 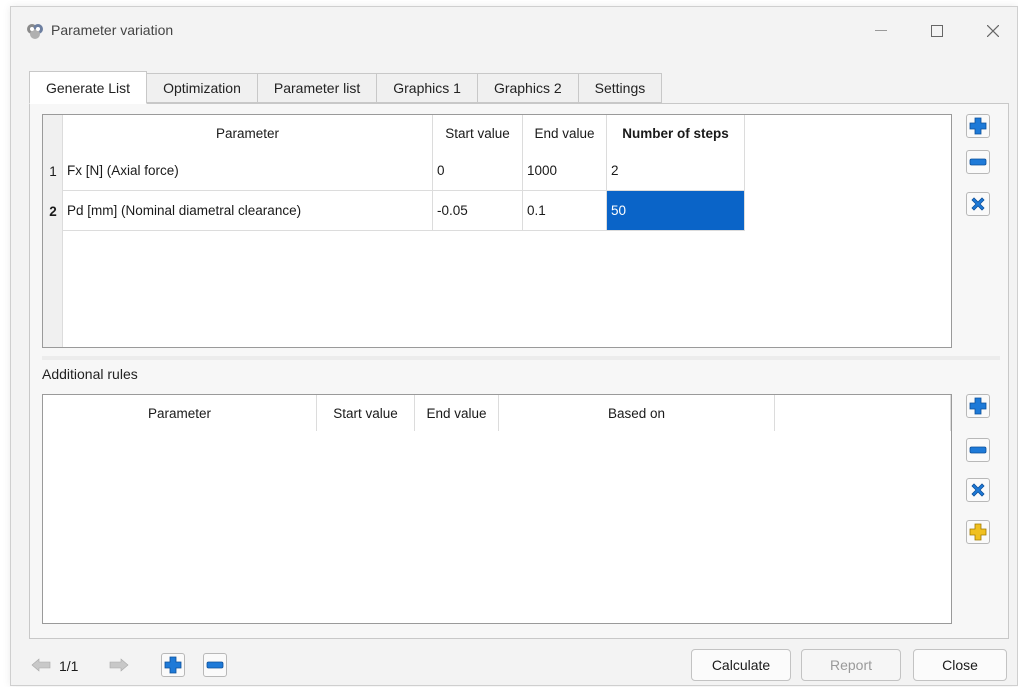 What do you see at coordinates (427, 88) in the screenshot?
I see `tab-graphics-1: Graphics 1` at bounding box center [427, 88].